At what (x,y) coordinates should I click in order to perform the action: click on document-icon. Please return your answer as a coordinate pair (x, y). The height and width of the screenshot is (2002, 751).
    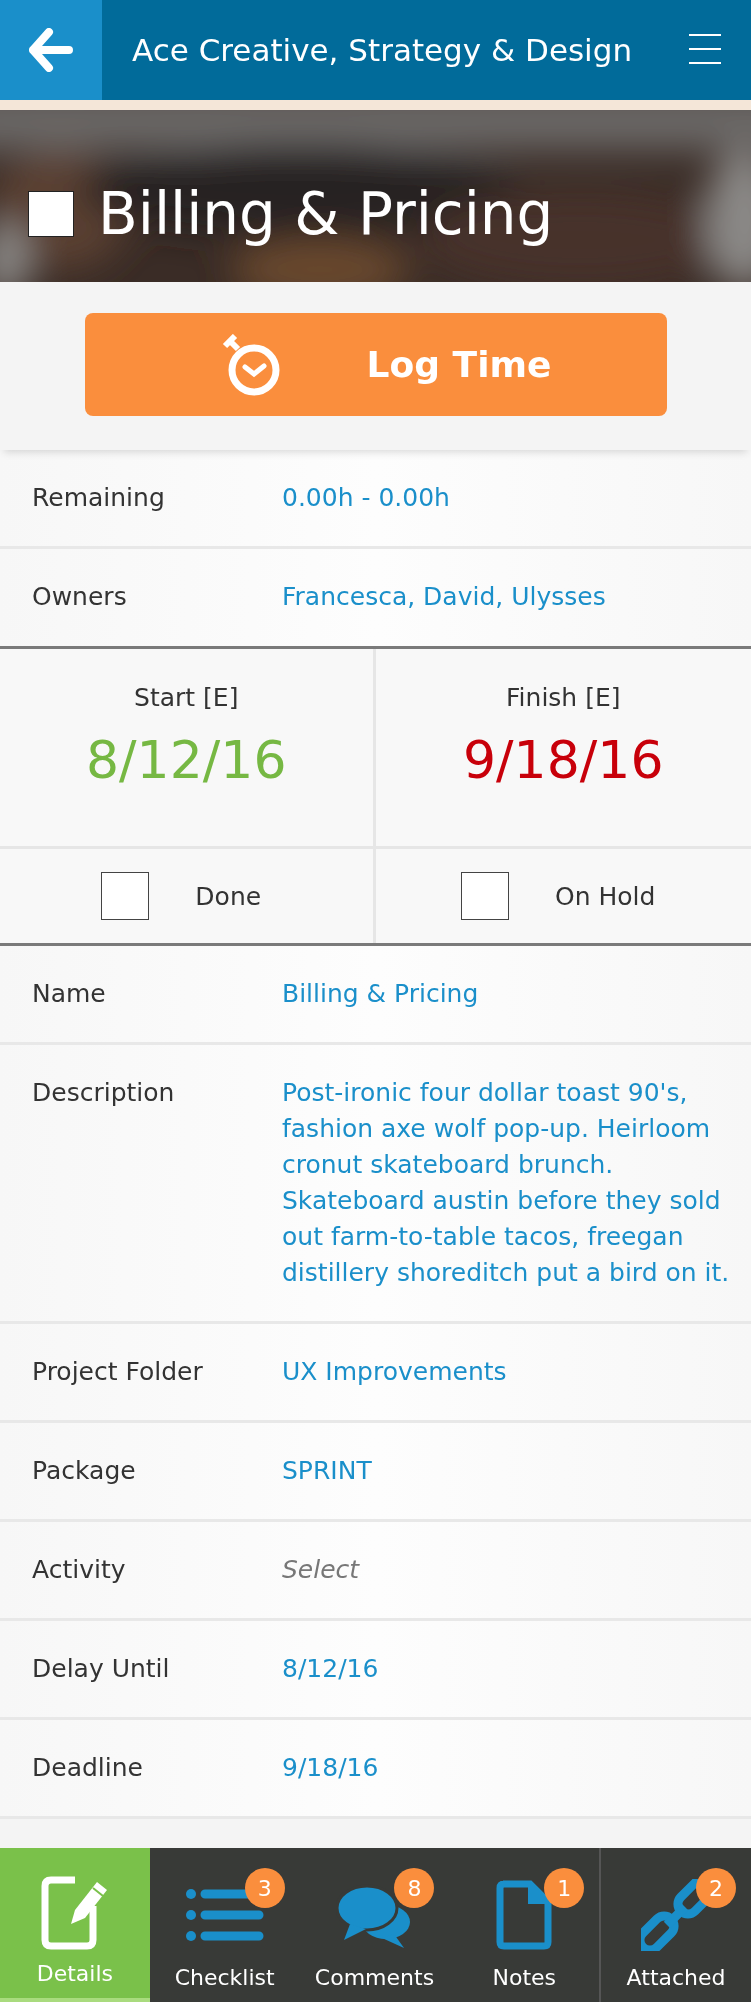
    Looking at the image, I should click on (524, 1915).